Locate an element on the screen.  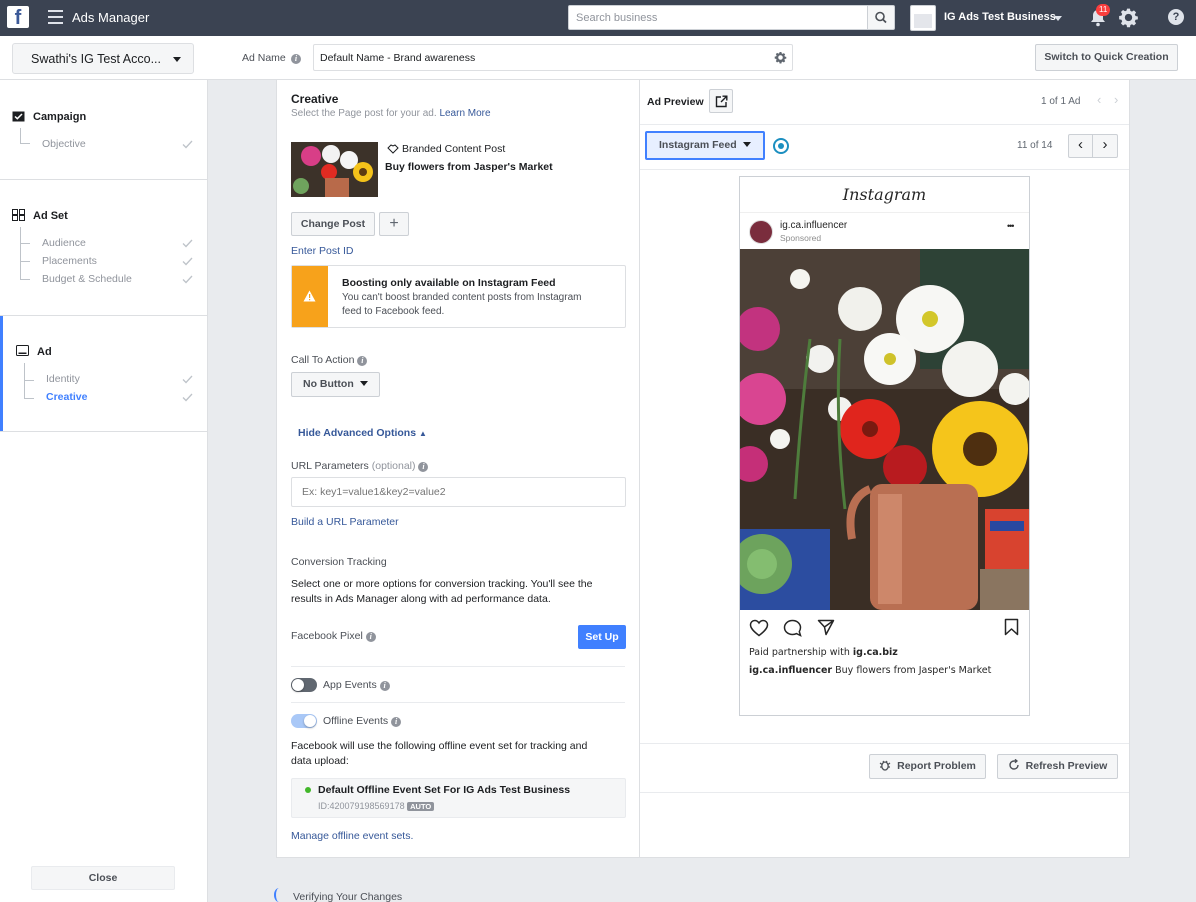
nav-item-adset: Ad Set is located at coordinates (40, 215).